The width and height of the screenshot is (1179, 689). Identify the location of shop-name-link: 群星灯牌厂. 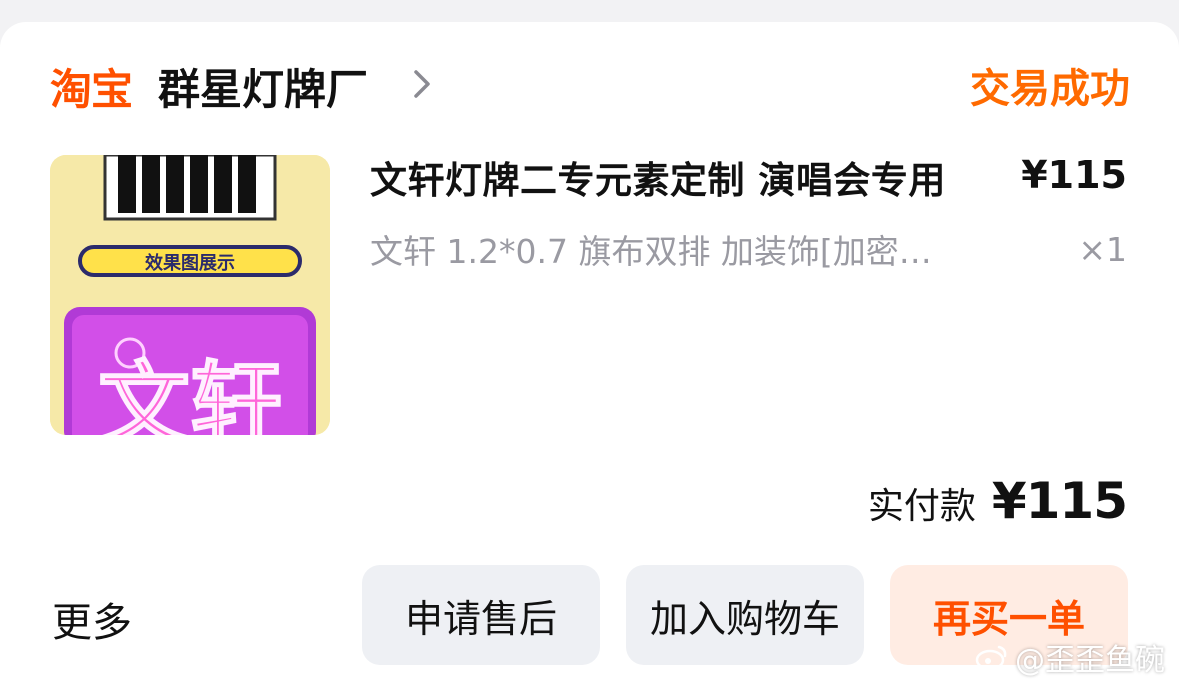
(263, 86).